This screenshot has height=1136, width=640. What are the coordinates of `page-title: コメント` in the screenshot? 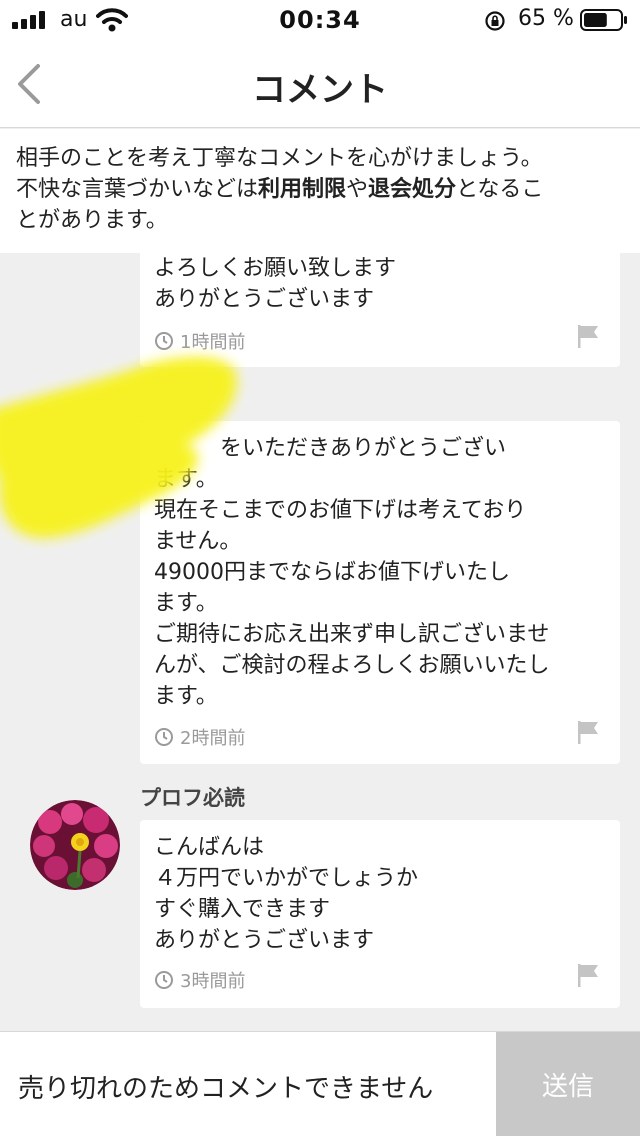 It's located at (320, 90).